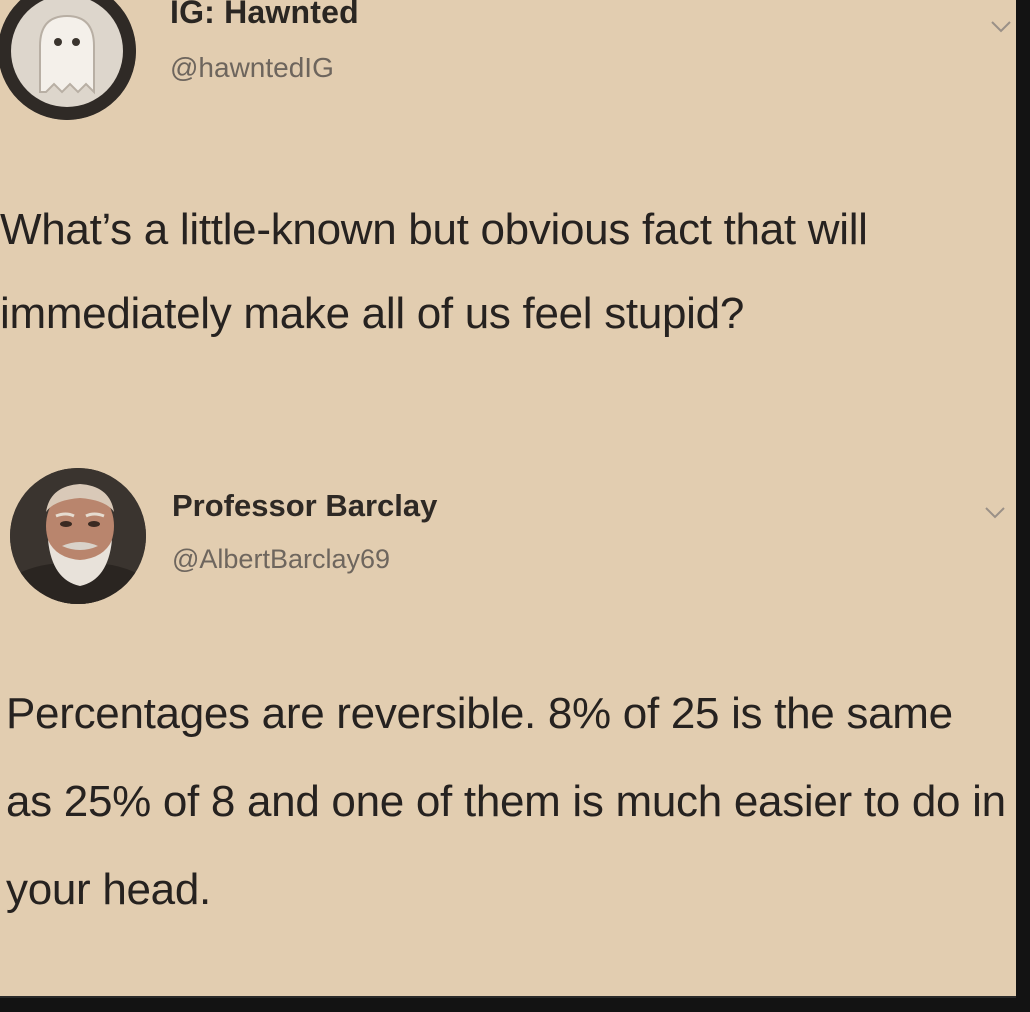 This screenshot has height=1012, width=1030. I want to click on professor-avatar, so click(78, 536).